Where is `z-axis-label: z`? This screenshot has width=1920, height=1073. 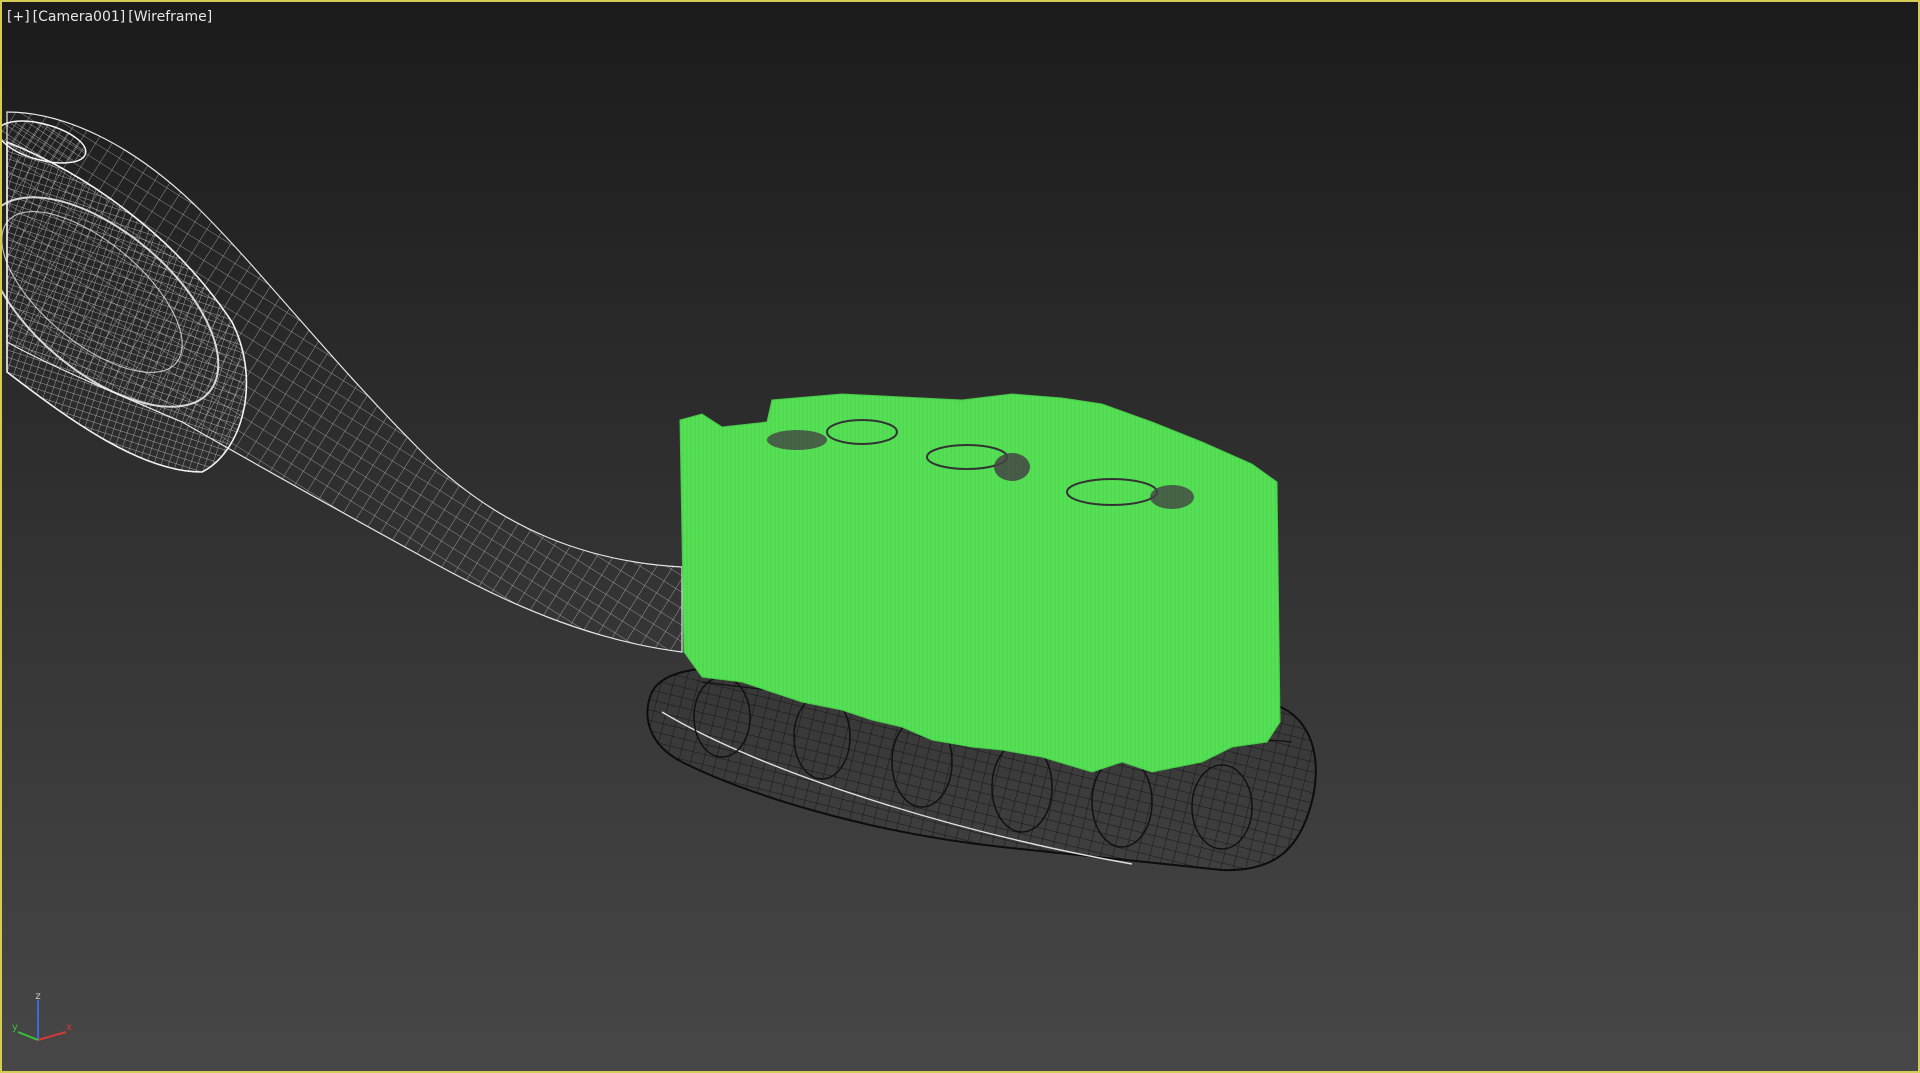
z-axis-label: z is located at coordinates (37, 997).